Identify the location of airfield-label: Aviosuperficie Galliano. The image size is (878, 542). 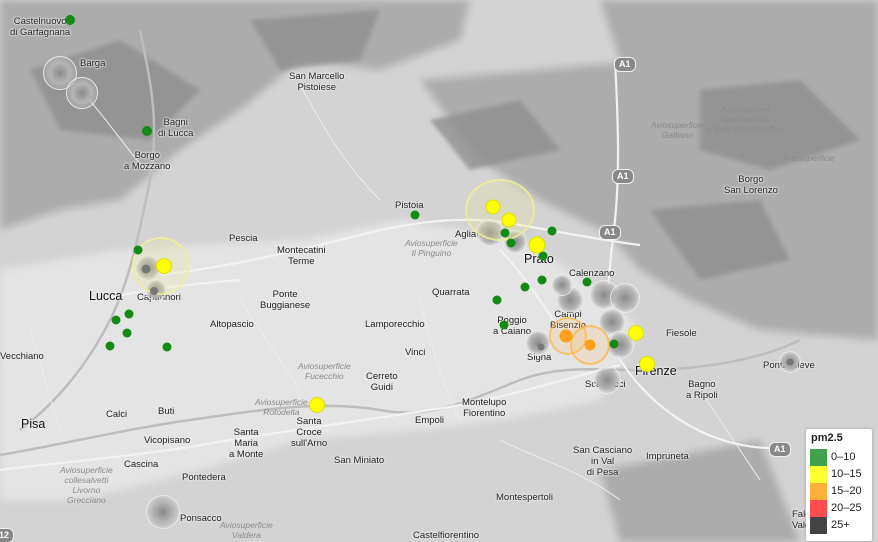
(677, 130).